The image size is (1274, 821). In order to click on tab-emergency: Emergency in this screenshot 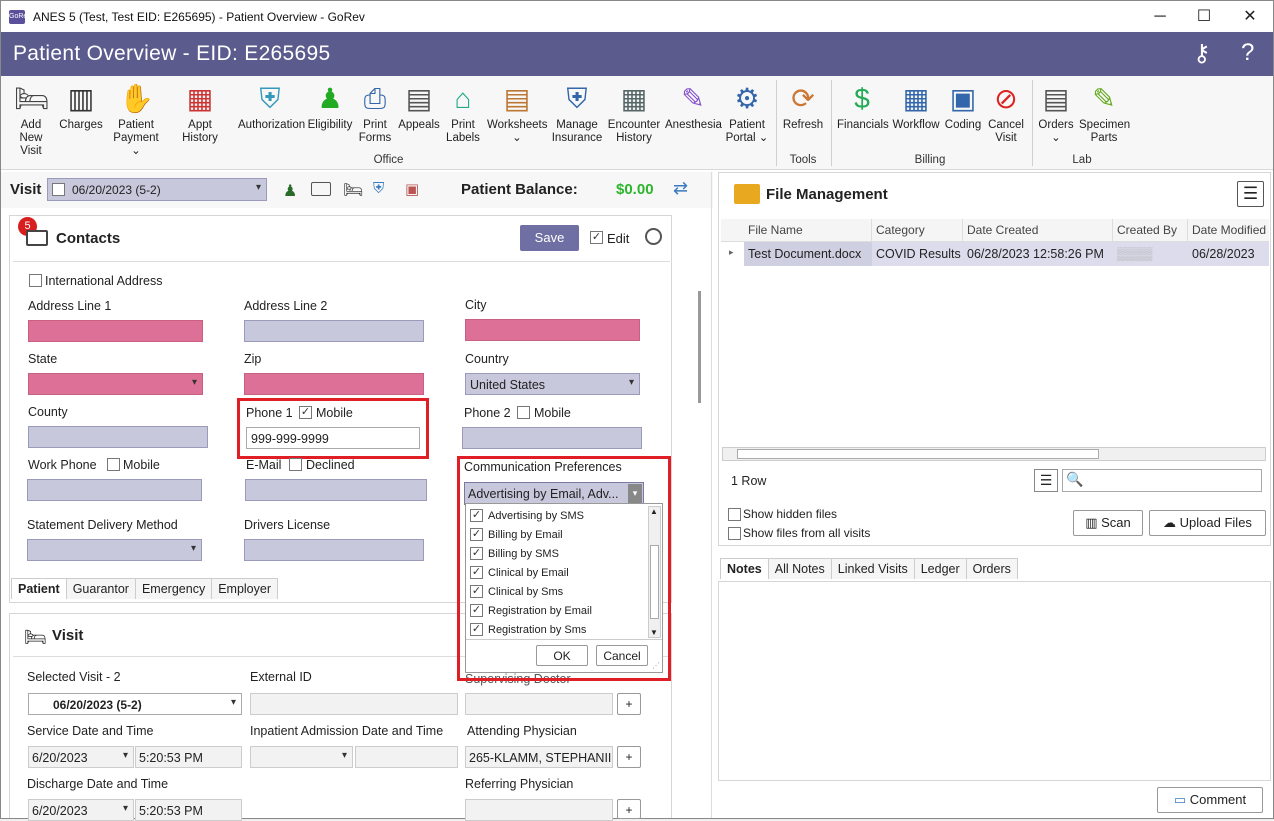, I will do `click(173, 588)`.